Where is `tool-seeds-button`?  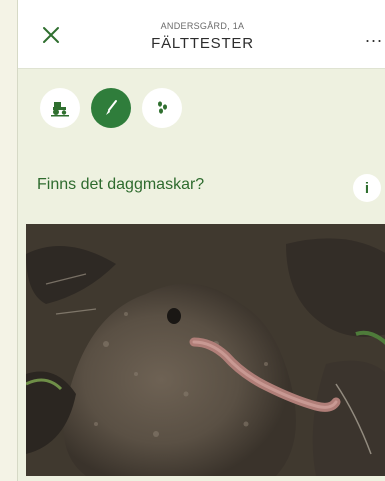 tool-seeds-button is located at coordinates (162, 108).